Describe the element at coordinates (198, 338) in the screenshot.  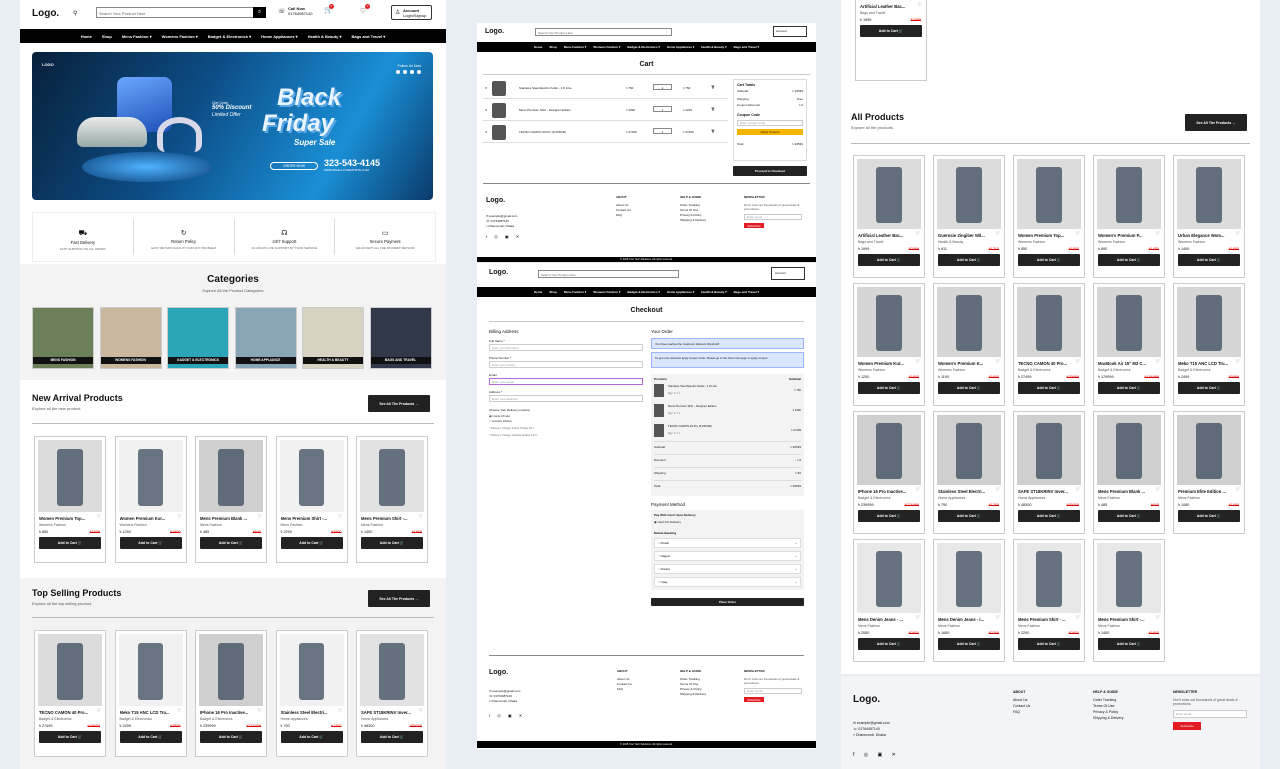
I see `category-card: GADGET & ELECTRONICS` at that location.